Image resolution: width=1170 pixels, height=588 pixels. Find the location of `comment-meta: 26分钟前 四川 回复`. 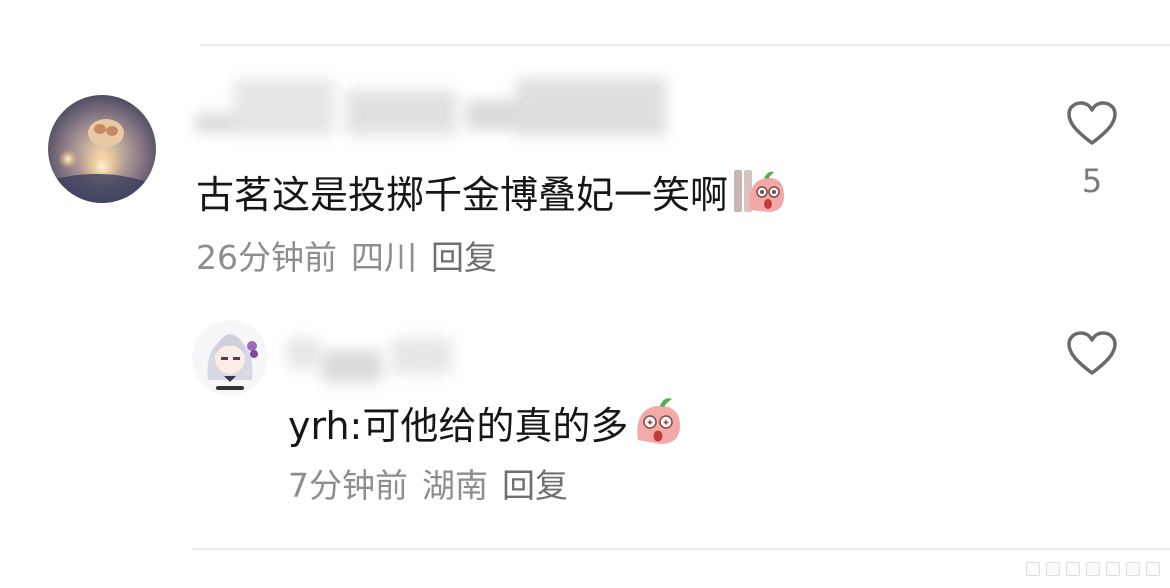

comment-meta: 26分钟前 四川 回复 is located at coordinates (346, 258).